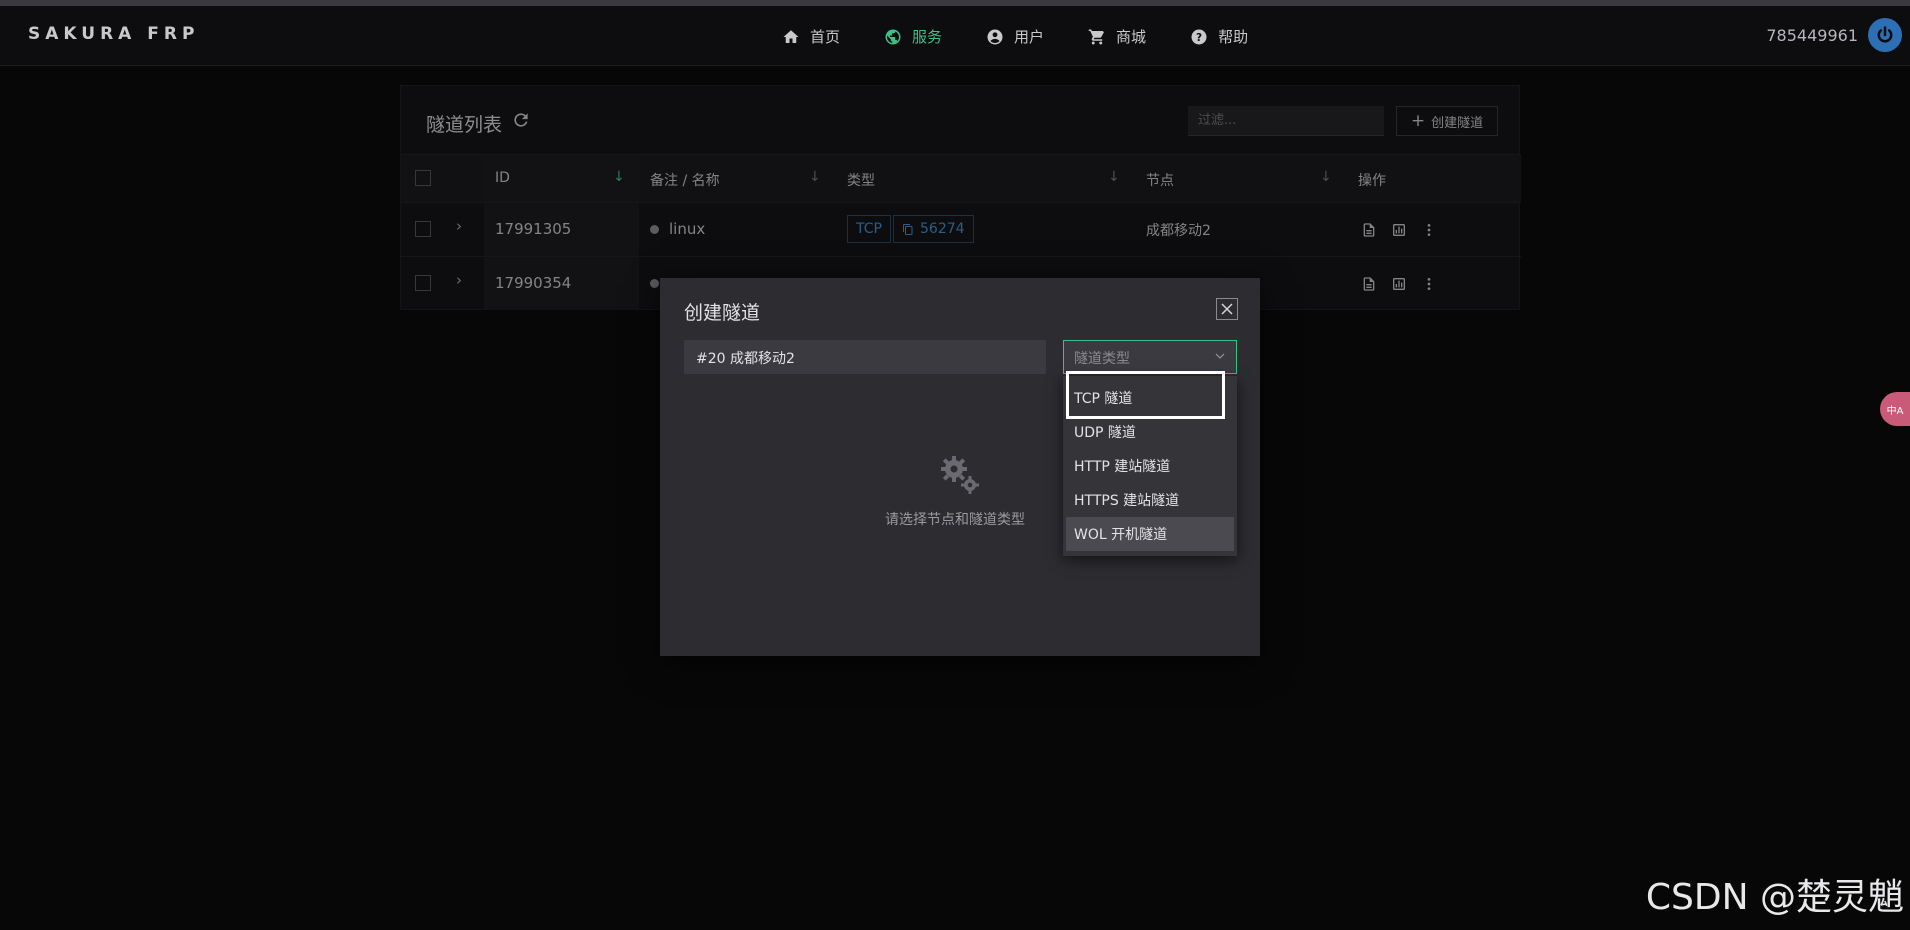 The height and width of the screenshot is (930, 1910). Describe the element at coordinates (113, 34) in the screenshot. I see `brand-logo-text: SAKURA FRP` at that location.